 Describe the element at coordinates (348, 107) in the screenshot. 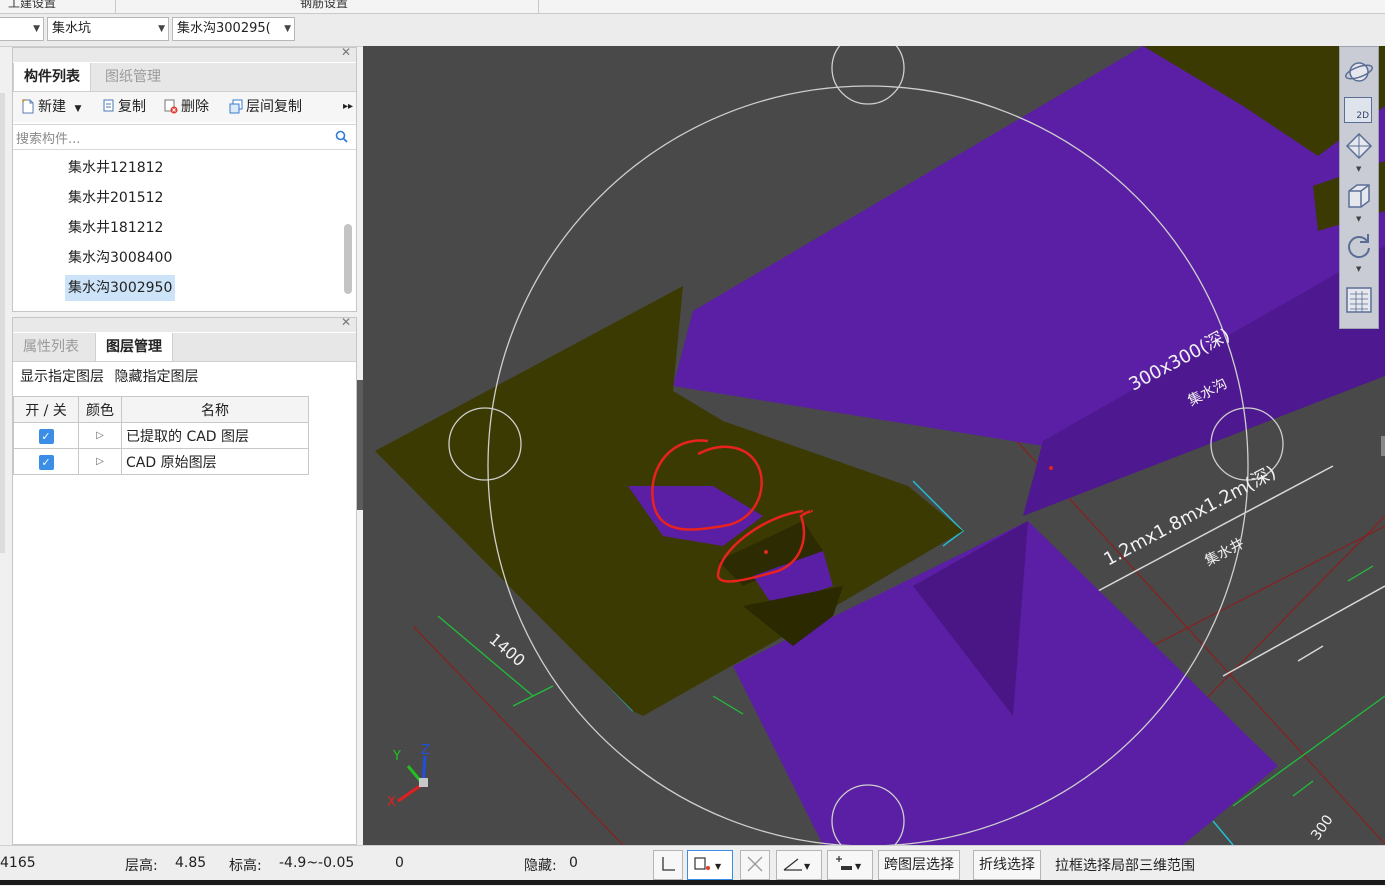

I see `more-button: ▸▸` at that location.